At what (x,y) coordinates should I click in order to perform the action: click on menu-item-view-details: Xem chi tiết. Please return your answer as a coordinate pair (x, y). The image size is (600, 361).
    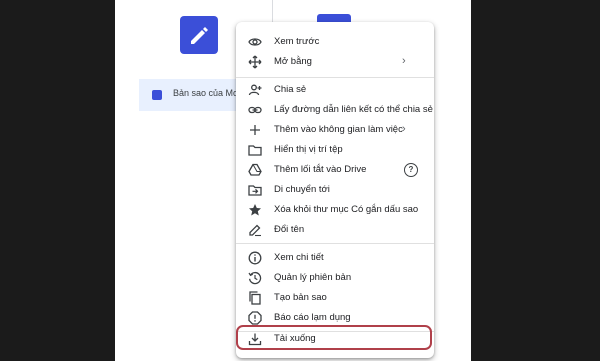
    Looking at the image, I should click on (335, 258).